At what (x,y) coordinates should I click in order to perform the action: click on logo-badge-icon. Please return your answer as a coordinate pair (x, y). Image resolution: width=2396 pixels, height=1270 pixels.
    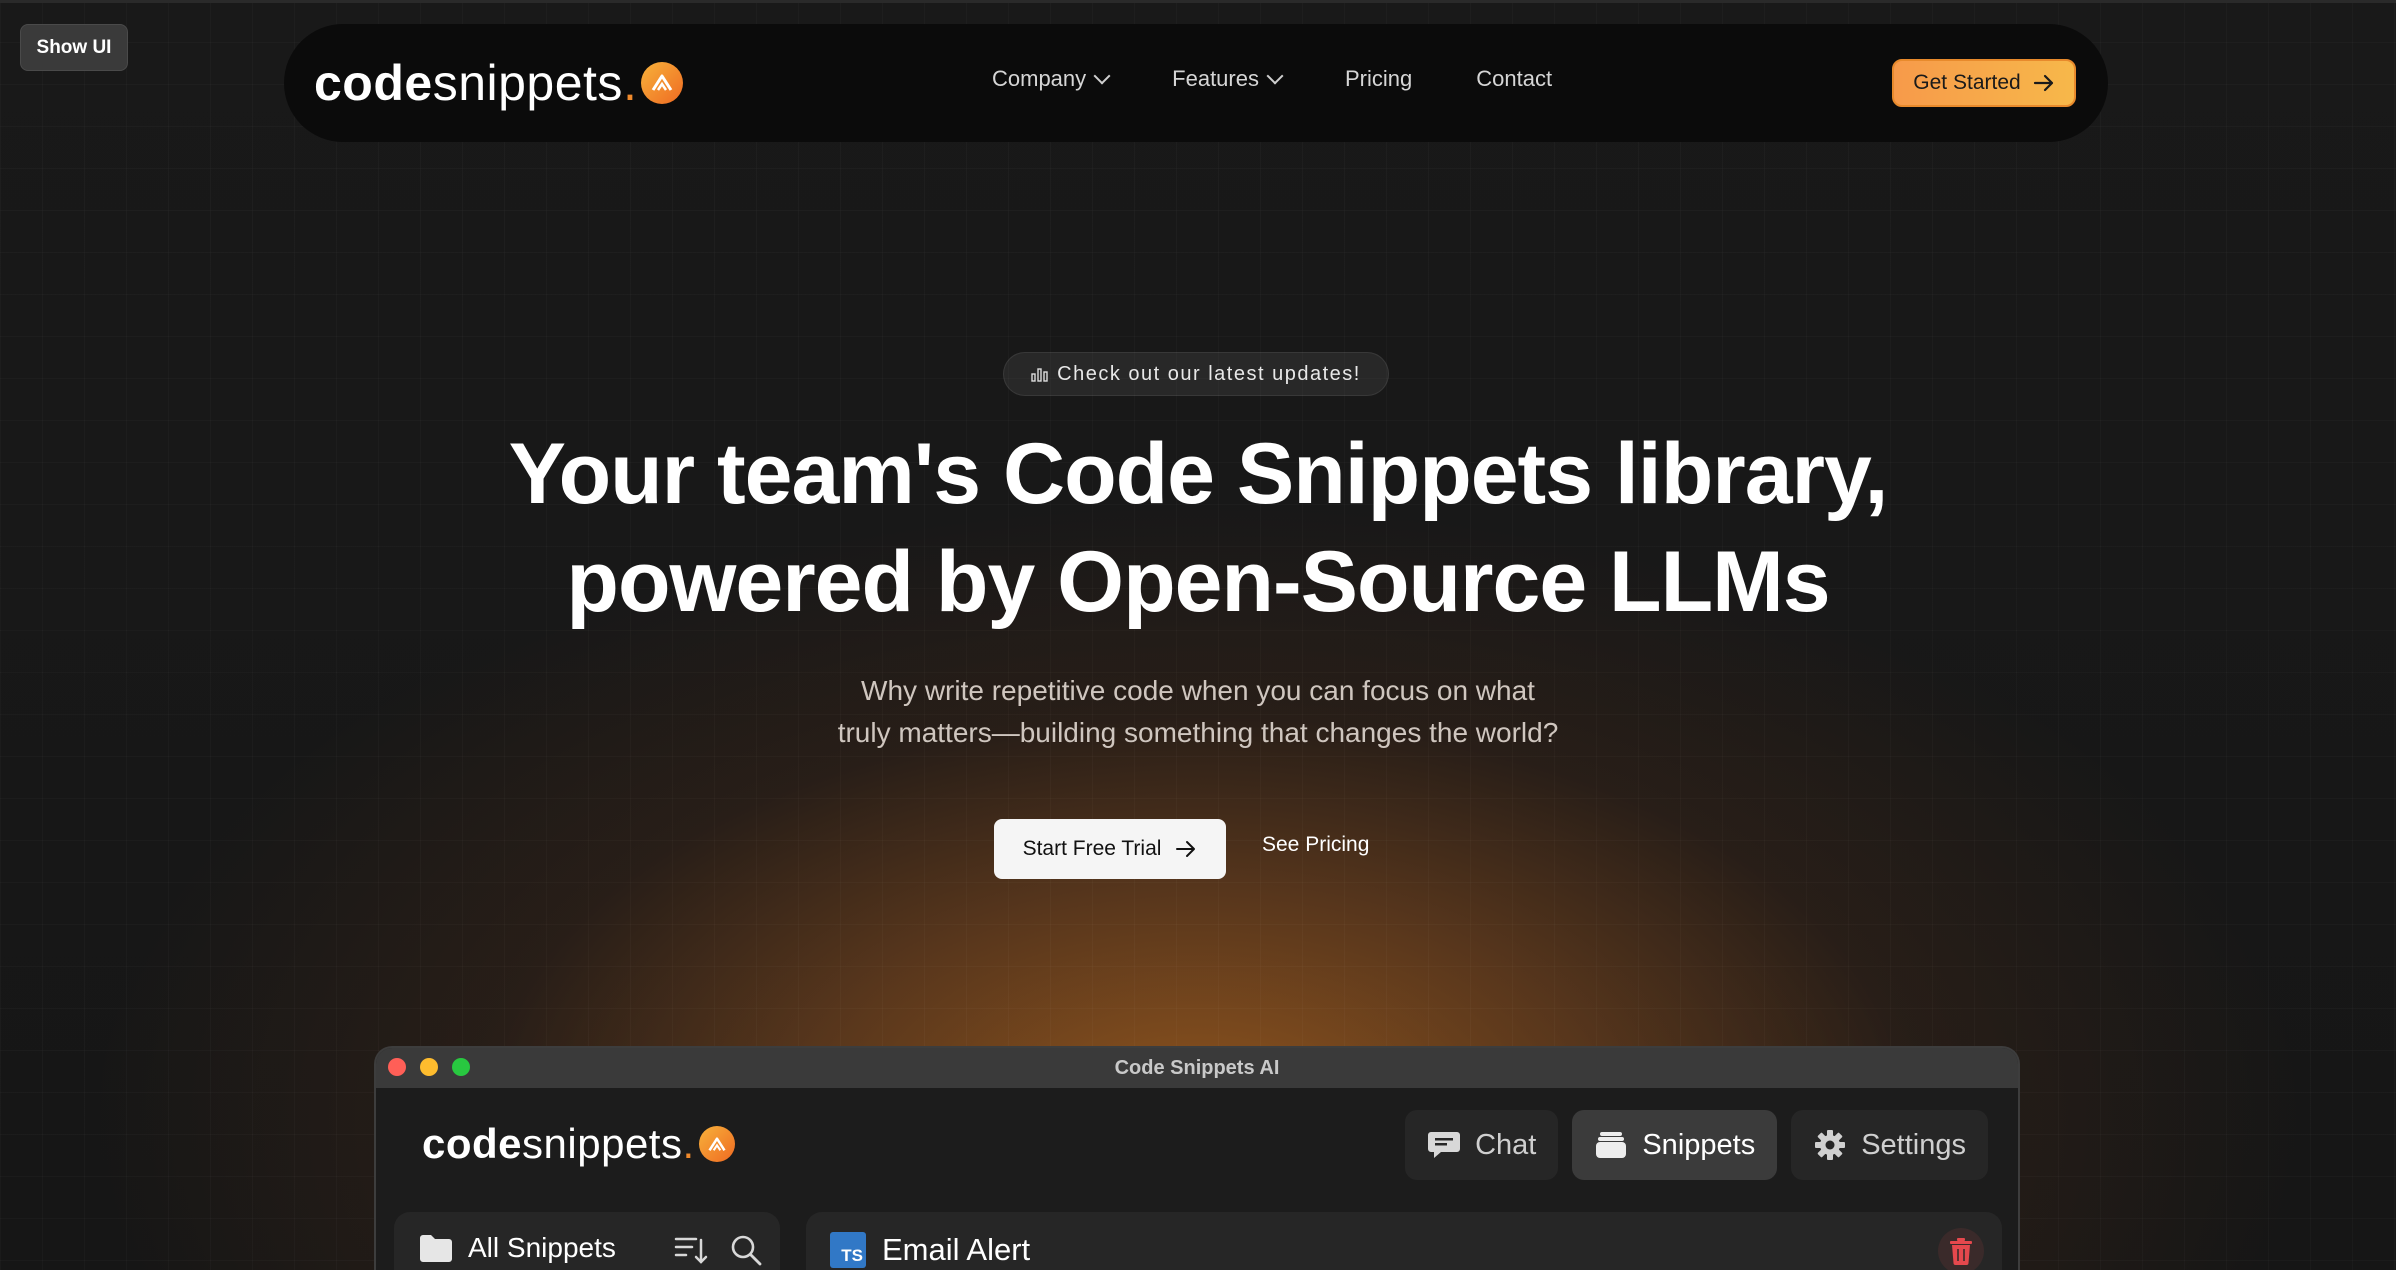
    Looking at the image, I should click on (662, 83).